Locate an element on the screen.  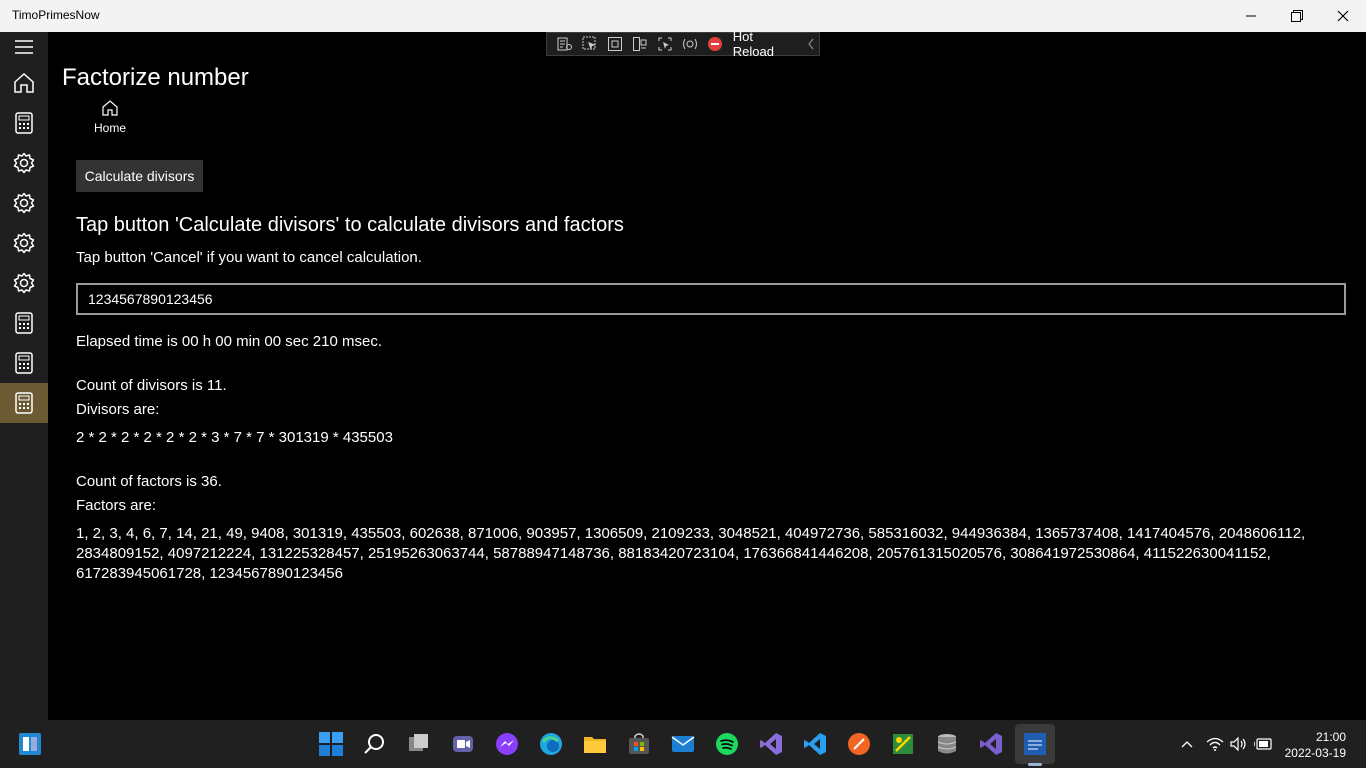
messenger-button is located at coordinates (507, 744).